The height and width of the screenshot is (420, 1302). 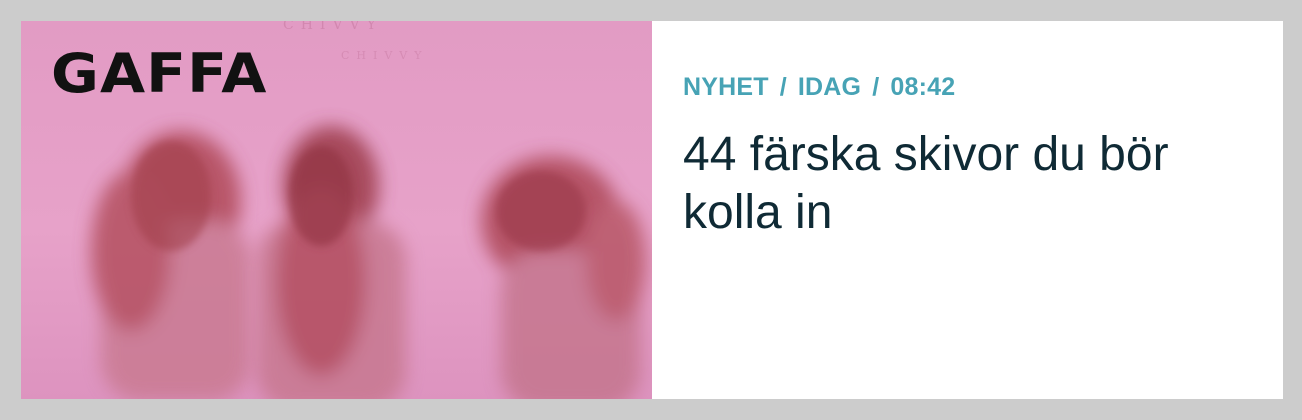 What do you see at coordinates (923, 87) in the screenshot?
I see `time-label: 08:42` at bounding box center [923, 87].